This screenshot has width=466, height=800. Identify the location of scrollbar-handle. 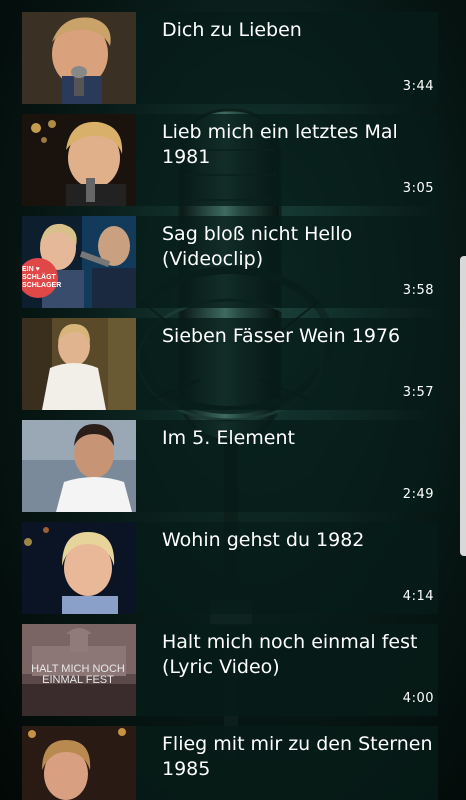
(463, 406).